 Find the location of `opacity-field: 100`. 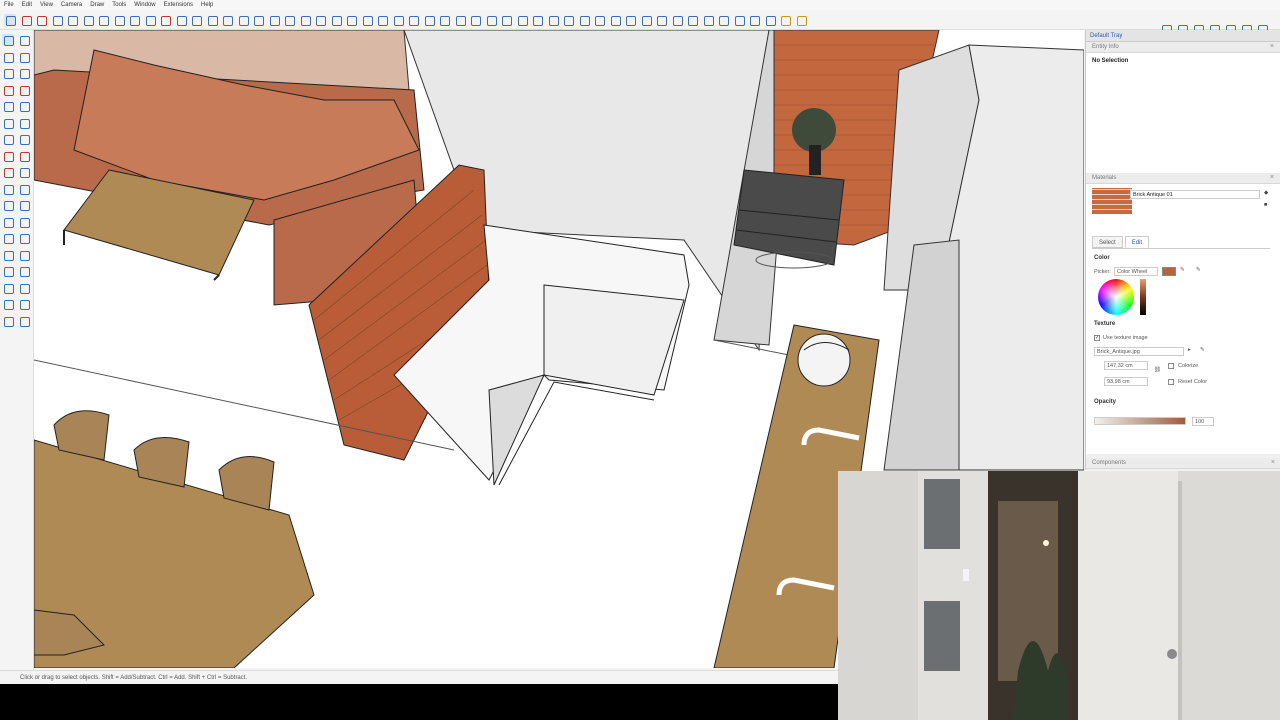

opacity-field: 100 is located at coordinates (1203, 421).